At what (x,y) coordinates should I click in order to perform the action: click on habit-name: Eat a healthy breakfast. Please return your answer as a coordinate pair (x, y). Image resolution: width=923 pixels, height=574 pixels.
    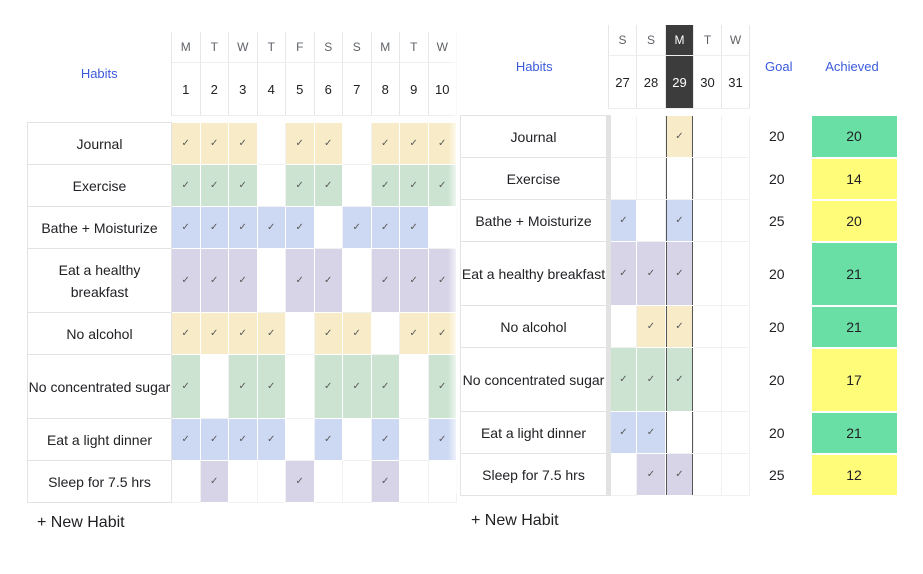
    Looking at the image, I should click on (99, 280).